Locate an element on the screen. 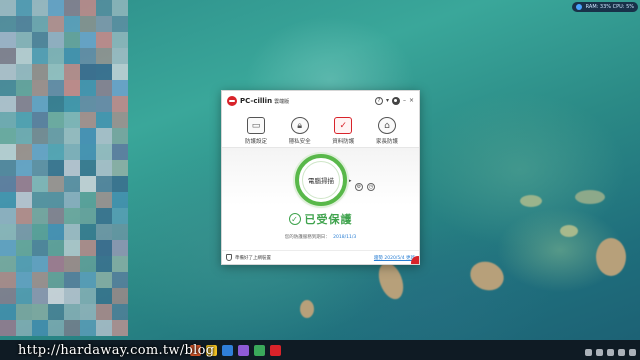 This screenshot has height=360, width=640. feature-label: 防護設定 is located at coordinates (255, 142).